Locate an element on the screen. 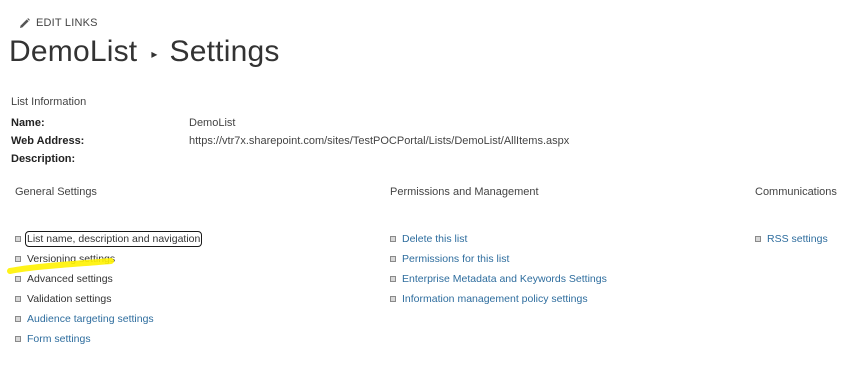 The height and width of the screenshot is (370, 850). list-item: List name, description and navigation is located at coordinates (109, 239).